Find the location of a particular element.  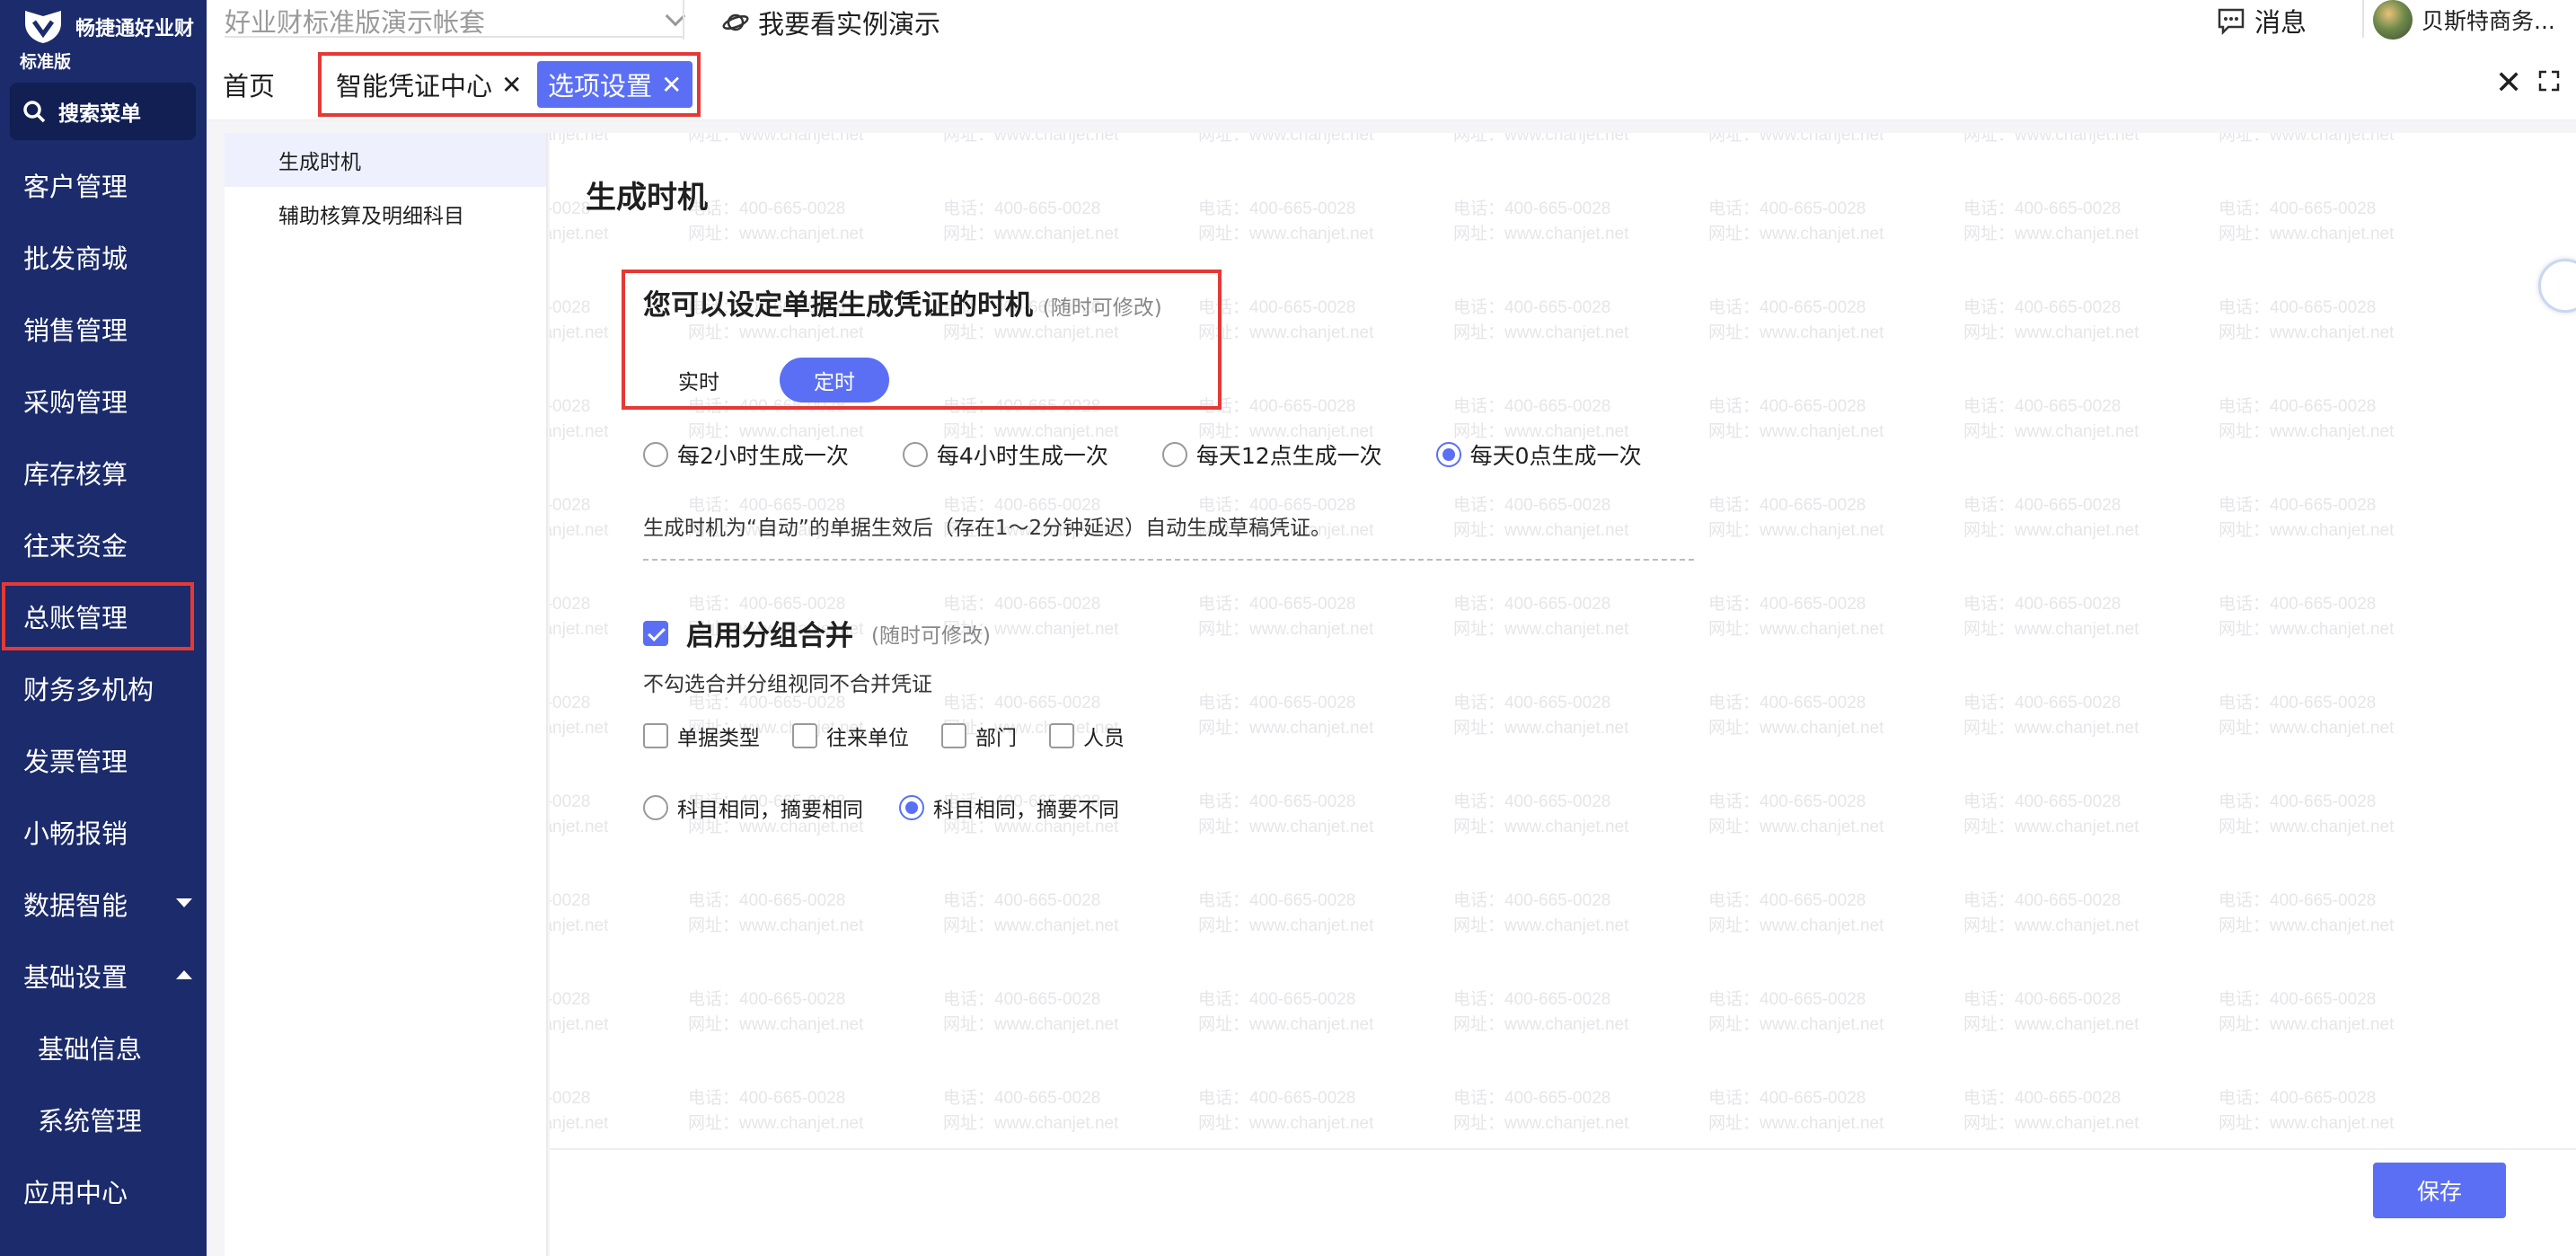

merge-rule-diff-summary: 科目相同，摘要不同 is located at coordinates (1009, 807).